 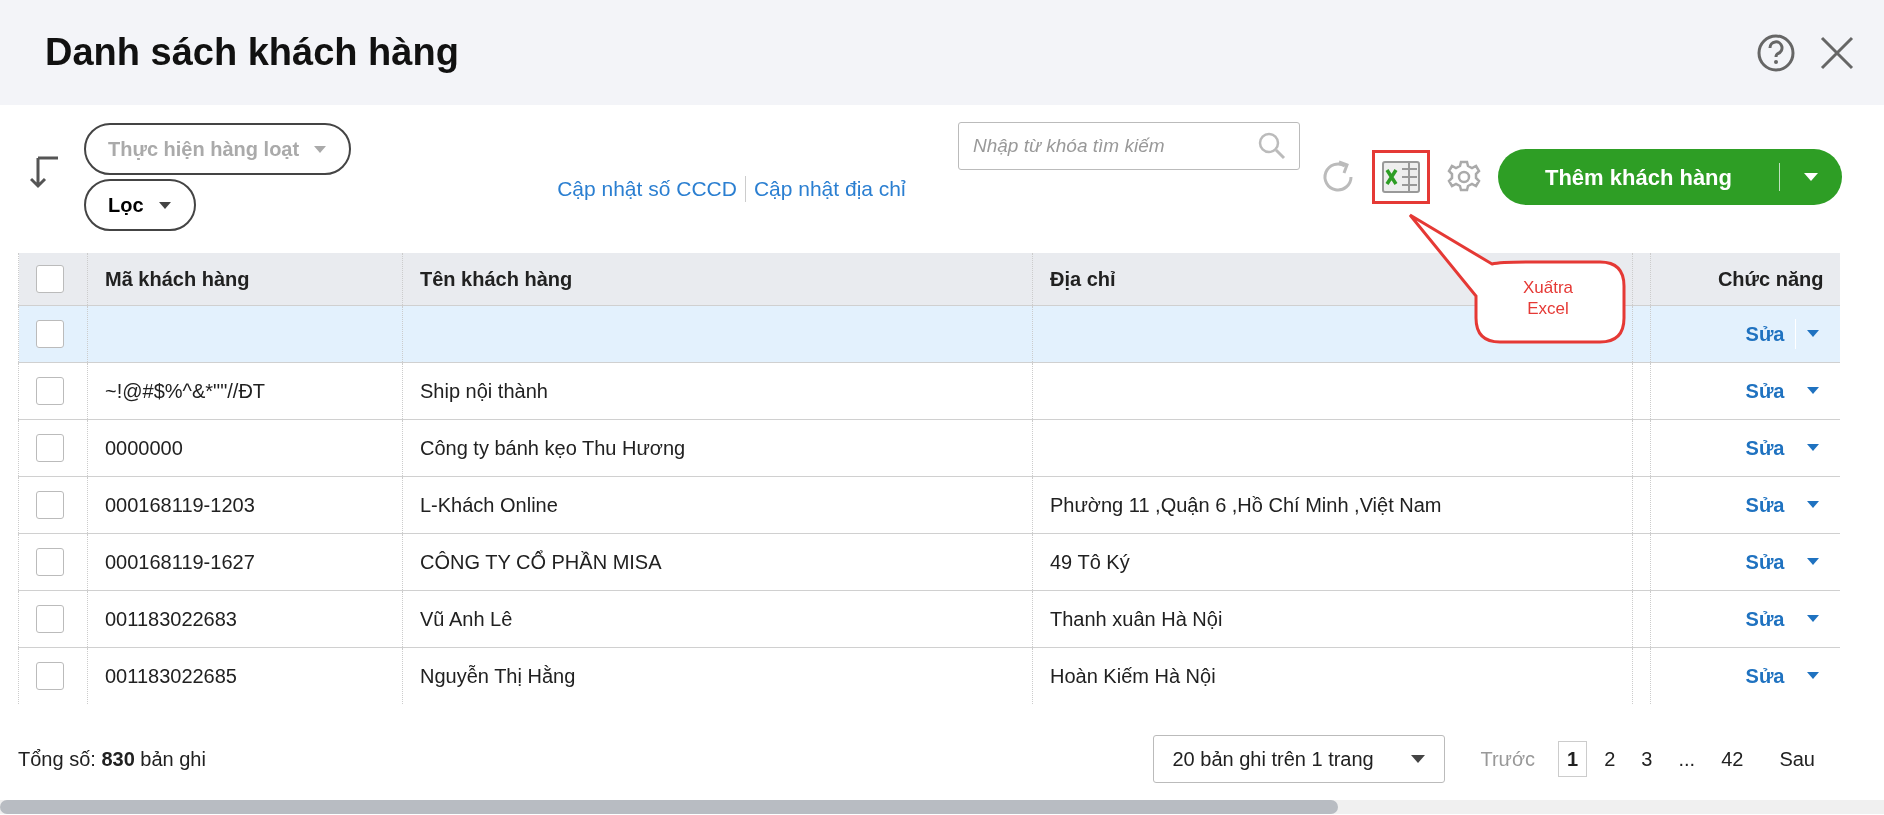 What do you see at coordinates (498, 675) in the screenshot?
I see `table-cell: Nguyễn Thị Hằng` at bounding box center [498, 675].